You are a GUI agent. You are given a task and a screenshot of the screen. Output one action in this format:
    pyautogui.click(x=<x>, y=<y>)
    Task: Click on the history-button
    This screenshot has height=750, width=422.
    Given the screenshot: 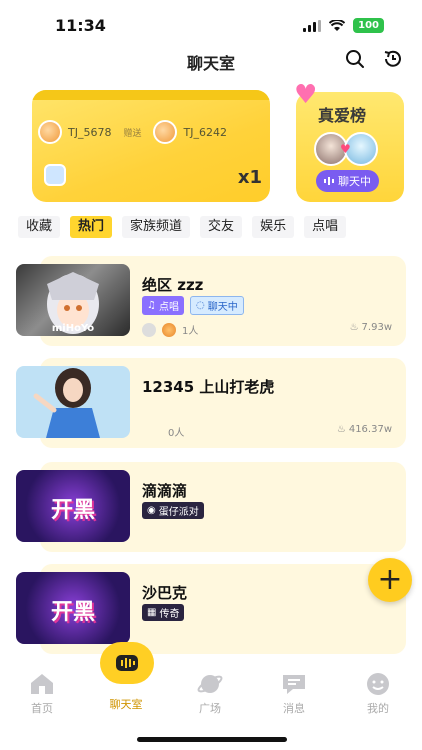 What is the action you would take?
    pyautogui.click(x=393, y=59)
    